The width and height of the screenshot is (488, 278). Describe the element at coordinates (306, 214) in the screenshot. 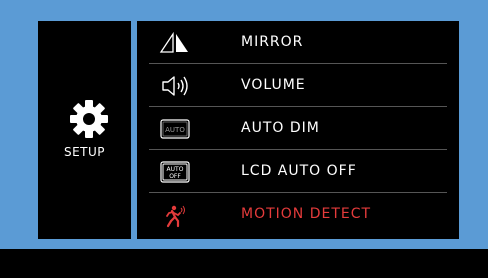

I see `menu-label-motion-detect: MOTION DETECT` at that location.